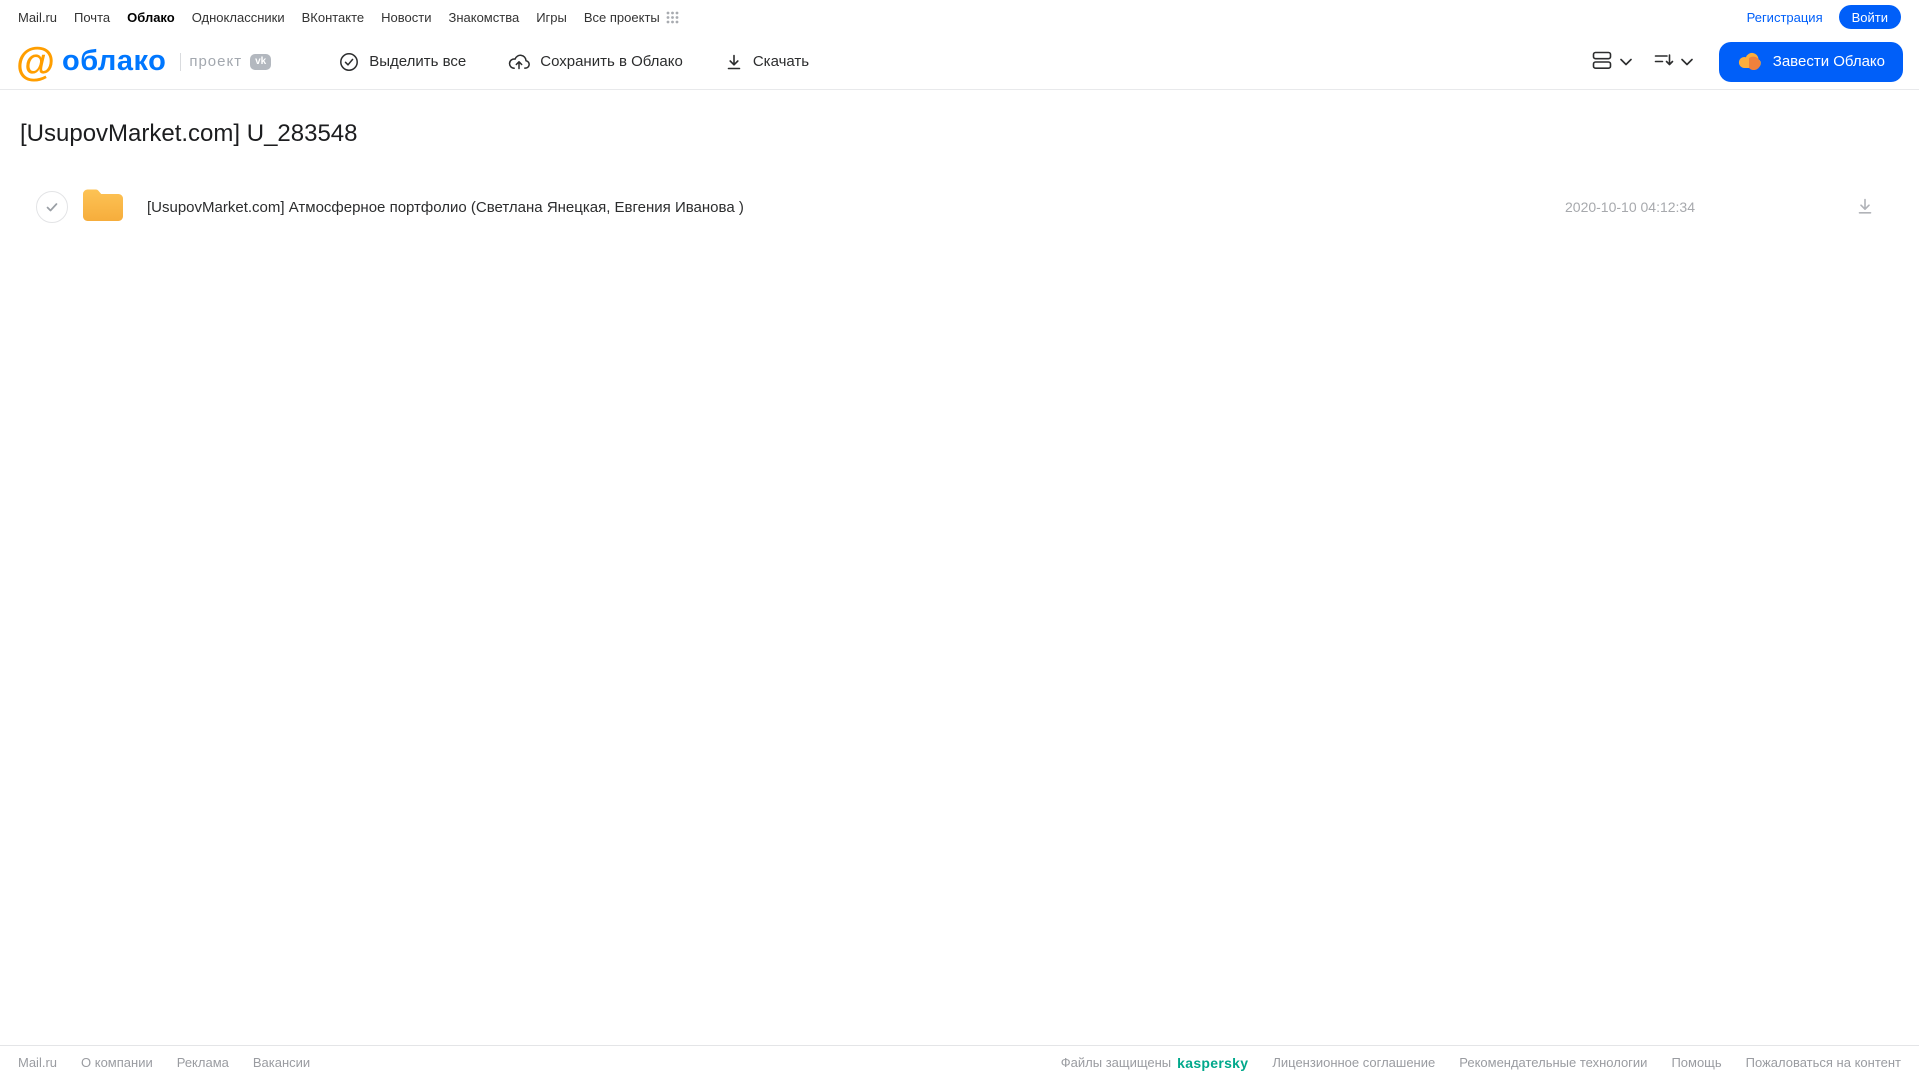 The image size is (1919, 1079). Describe the element at coordinates (1213, 1062) in the screenshot. I see `kaspersky-logo: kaspersky` at that location.